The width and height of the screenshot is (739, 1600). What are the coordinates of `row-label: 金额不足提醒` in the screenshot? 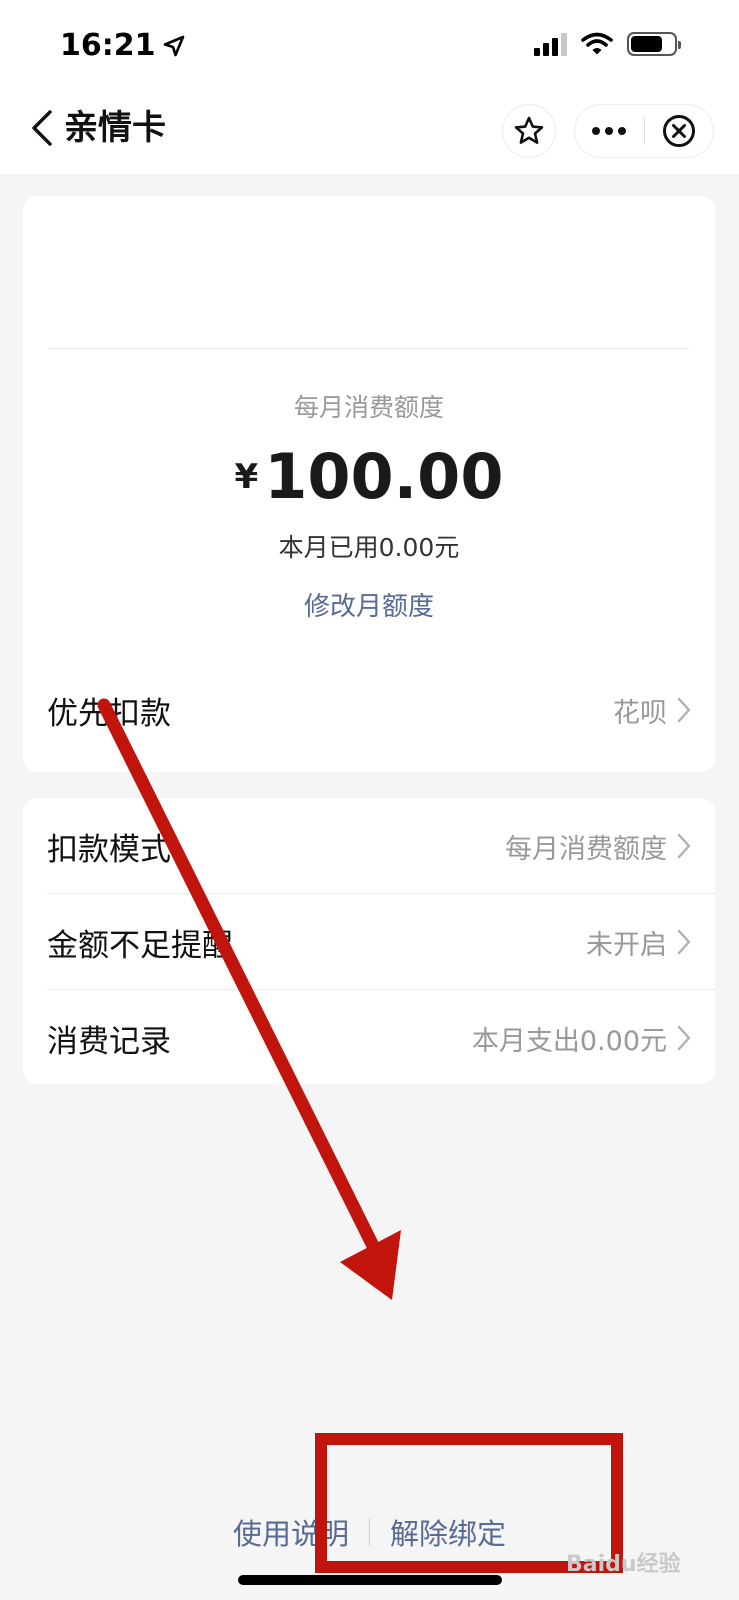 It's located at (140, 945).